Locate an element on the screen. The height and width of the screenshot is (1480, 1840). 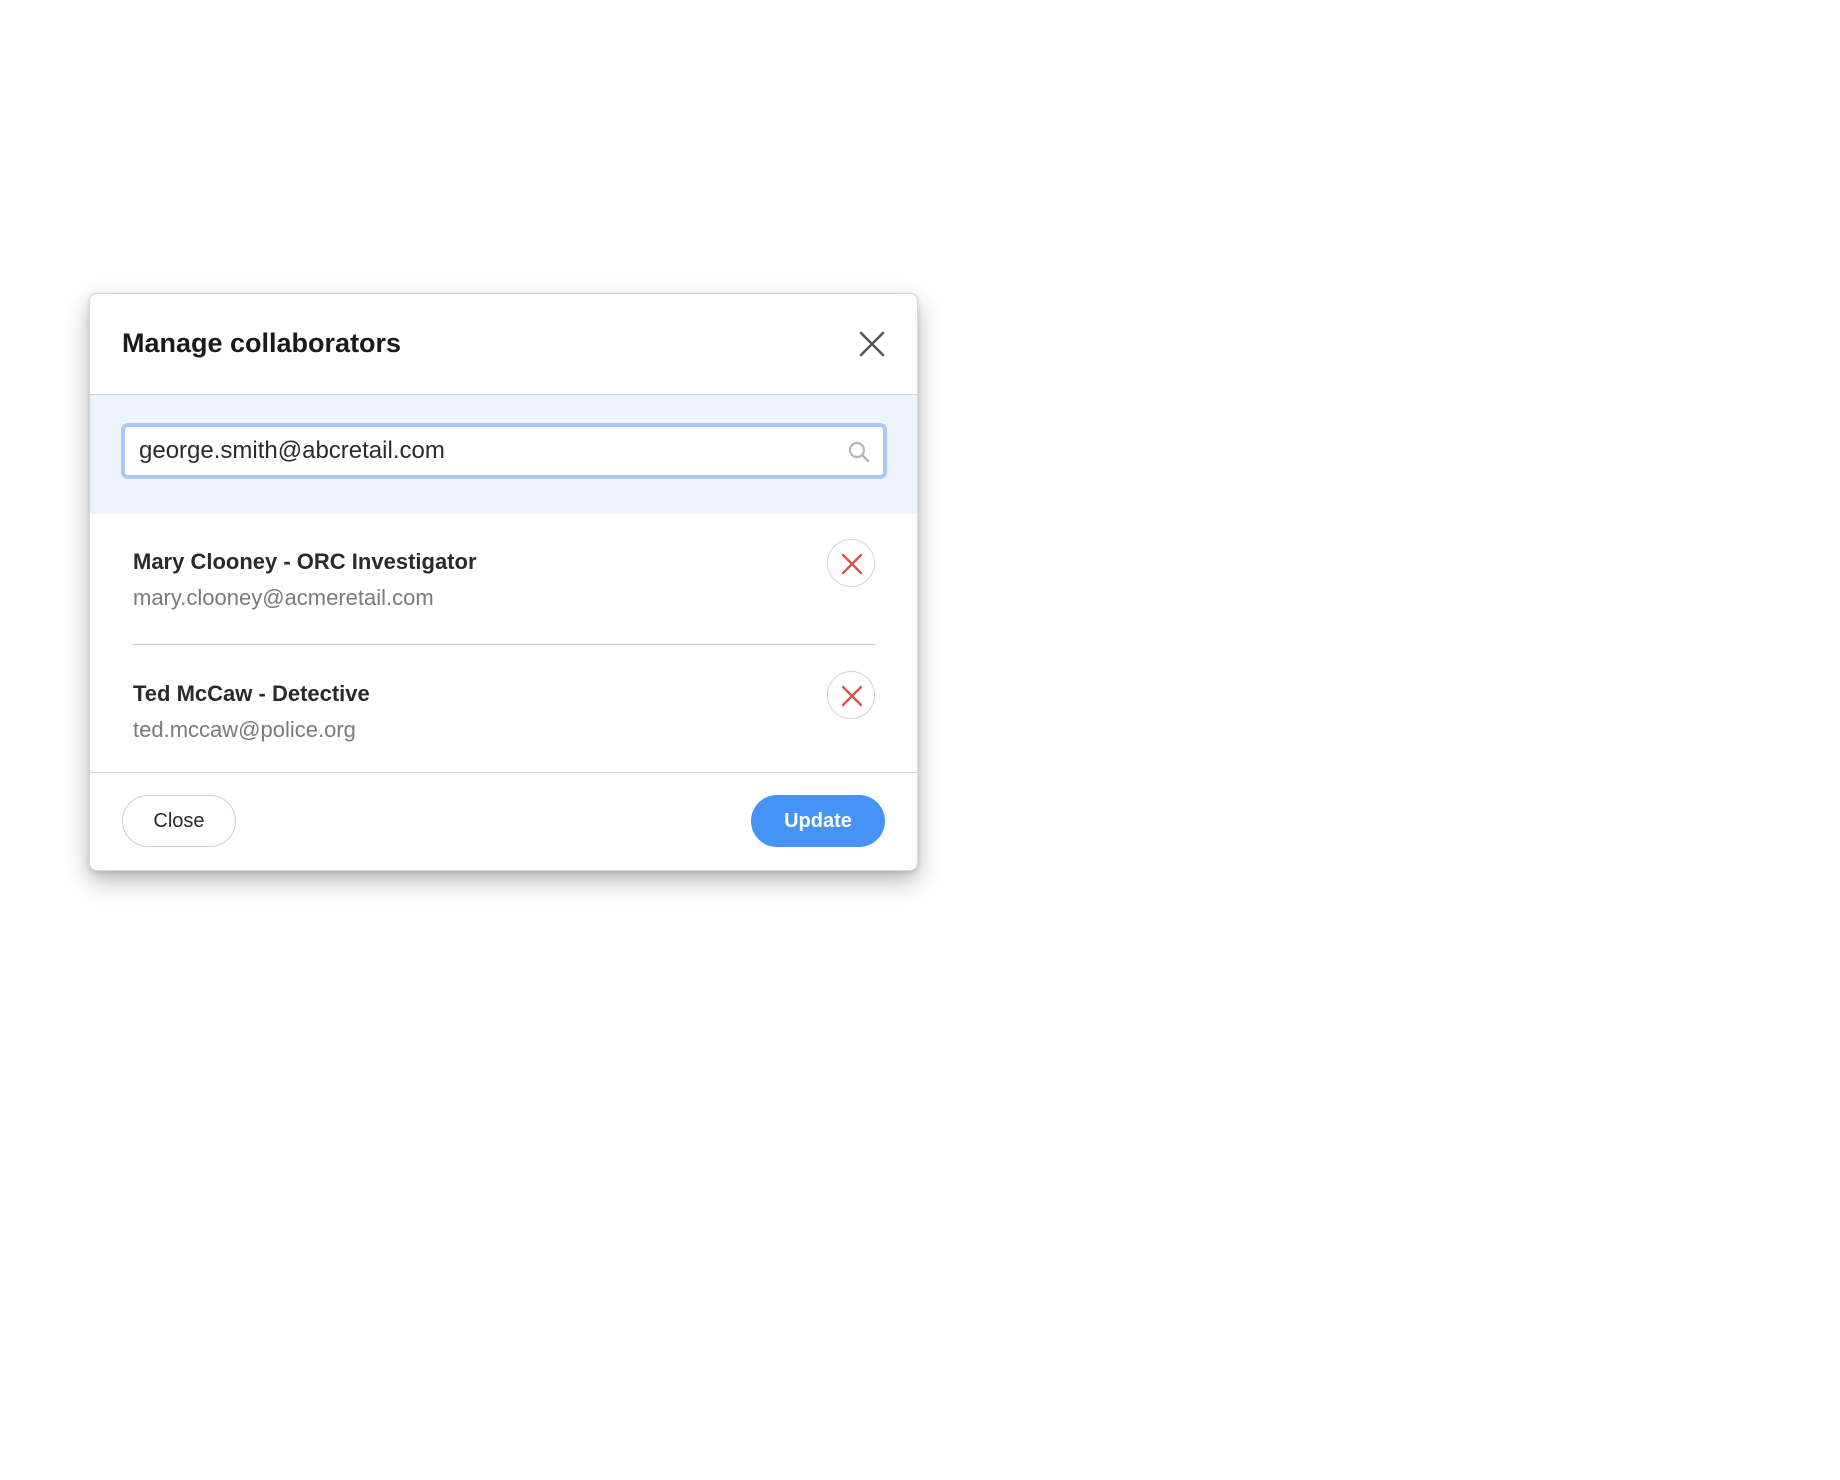
search-input is located at coordinates (484, 451).